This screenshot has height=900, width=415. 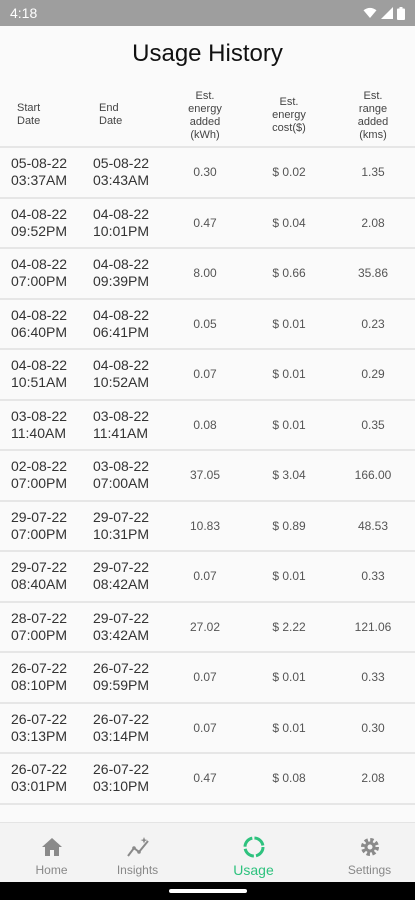 I want to click on end-date-cell: 04-08-22 09:39PM, so click(x=121, y=272).